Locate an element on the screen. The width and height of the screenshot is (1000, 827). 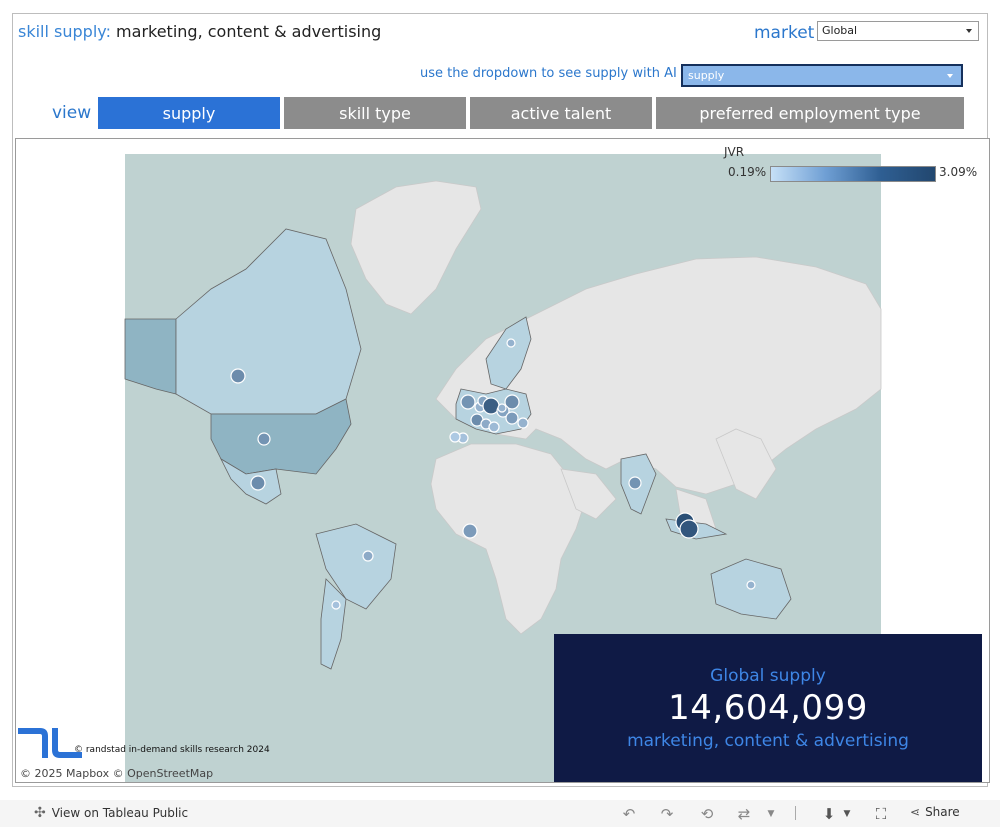
marker-united-kingdom is located at coordinates (468, 402).